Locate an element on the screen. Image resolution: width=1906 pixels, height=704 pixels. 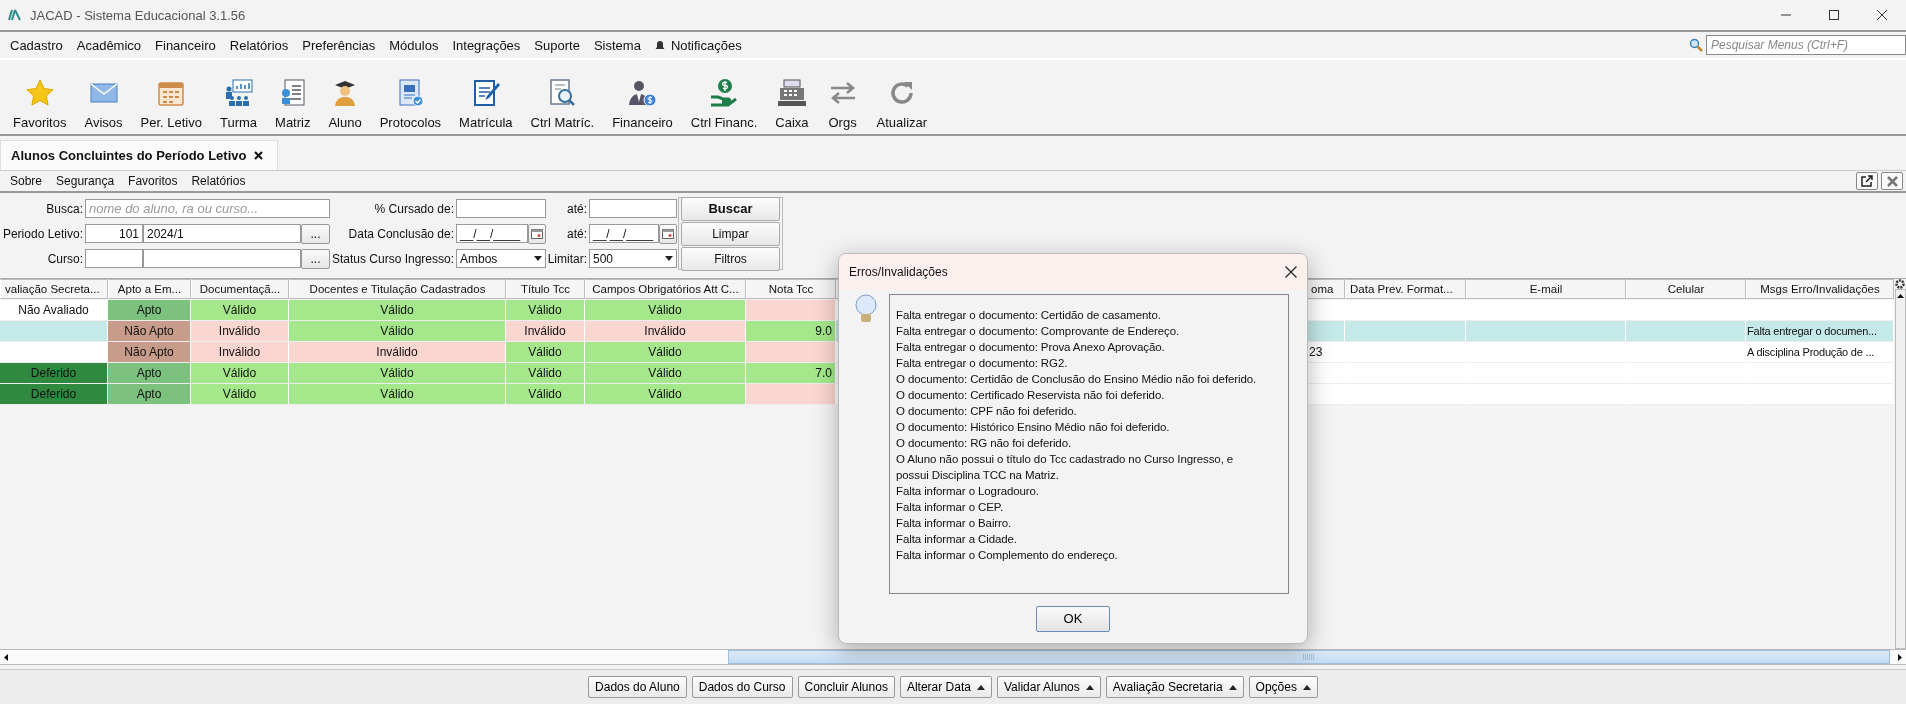
menu-item: Módulos is located at coordinates (414, 45).